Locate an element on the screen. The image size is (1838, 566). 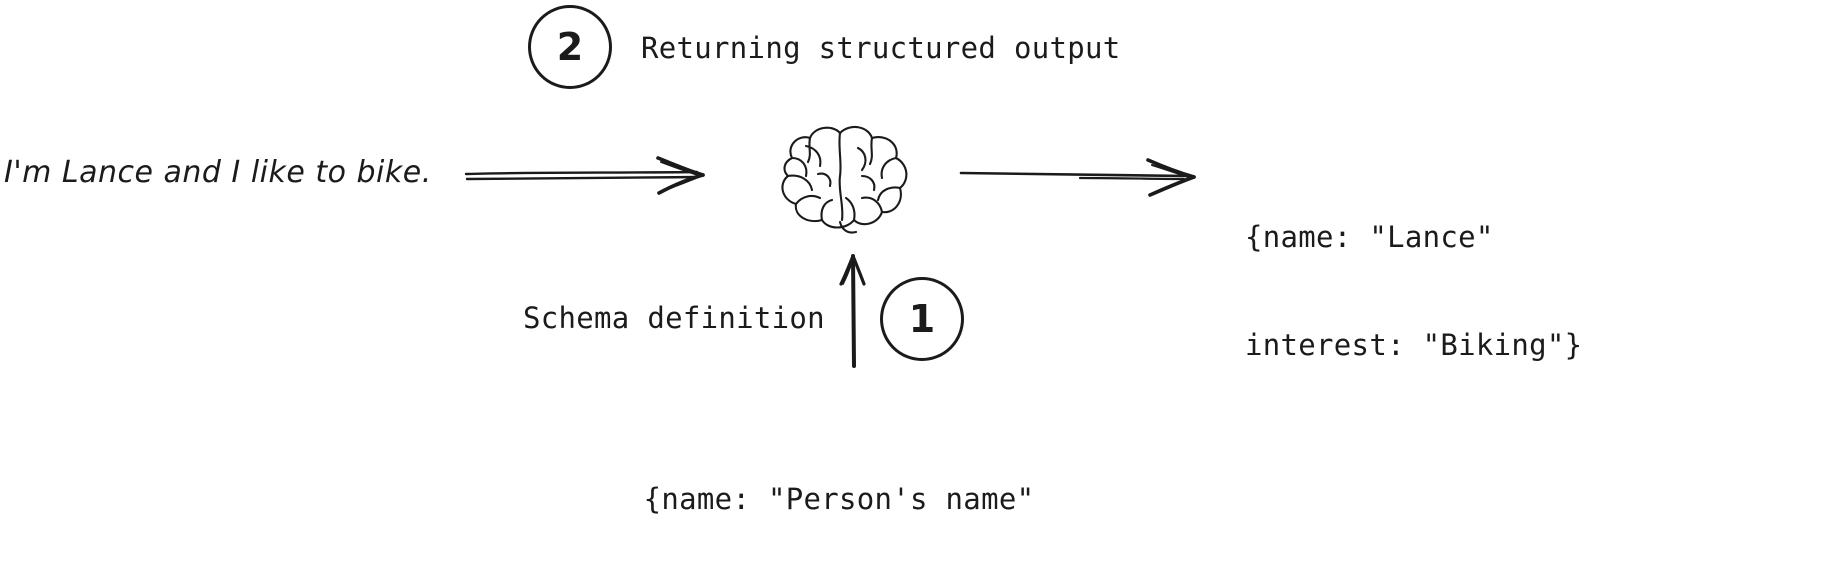
step-marker-2-number: 2 is located at coordinates (570, 47).